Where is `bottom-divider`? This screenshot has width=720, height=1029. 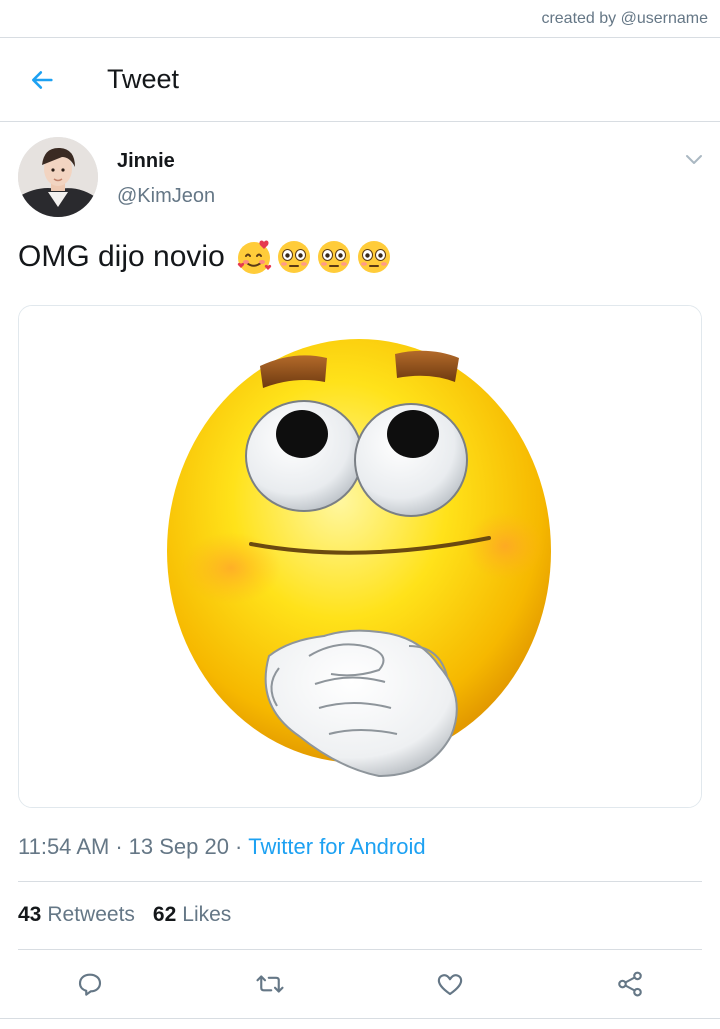 bottom-divider is located at coordinates (360, 1018).